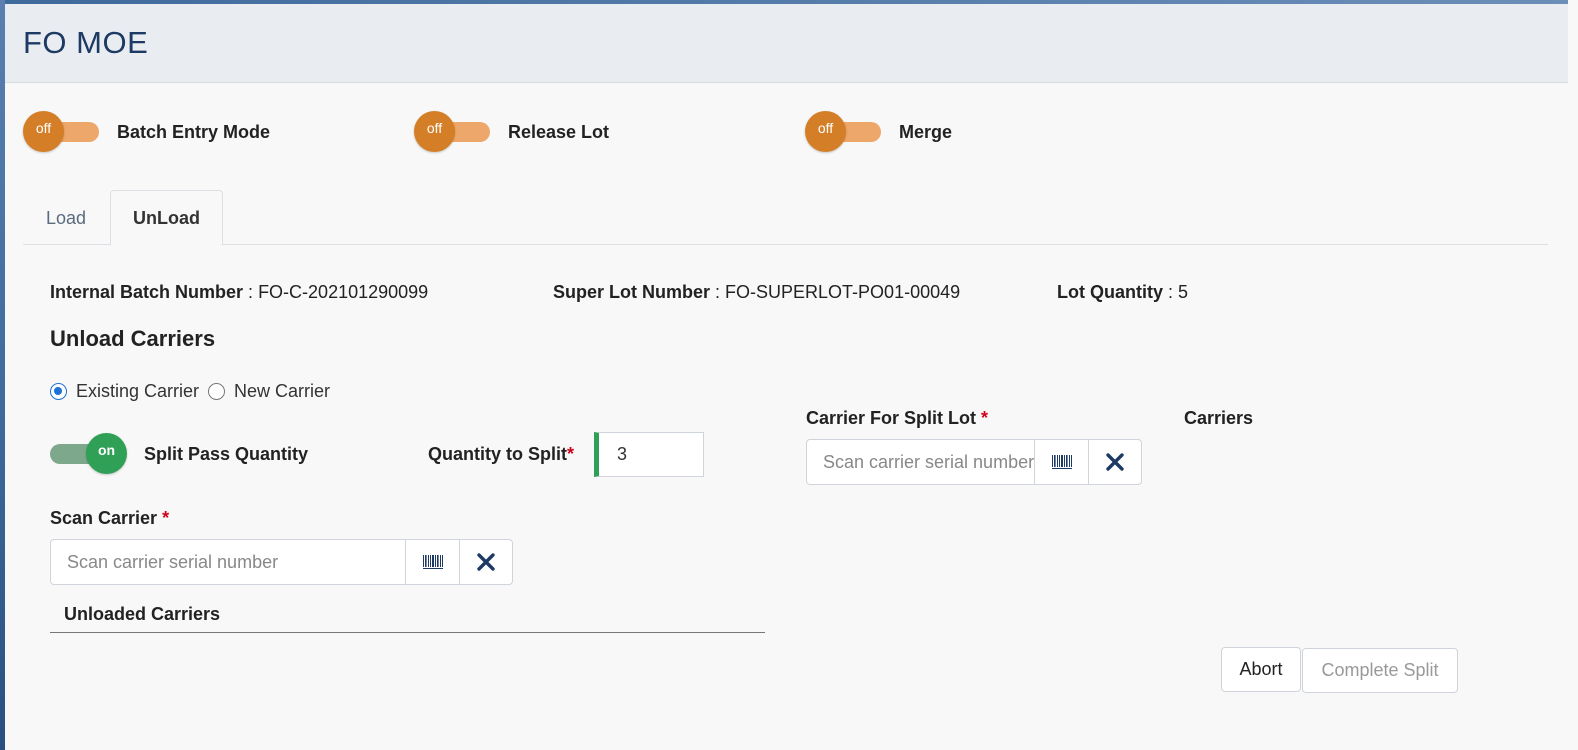 Image resolution: width=1578 pixels, height=750 pixels. What do you see at coordinates (497, 454) in the screenshot?
I see `quantity-to-split-text: Quantity to Split` at bounding box center [497, 454].